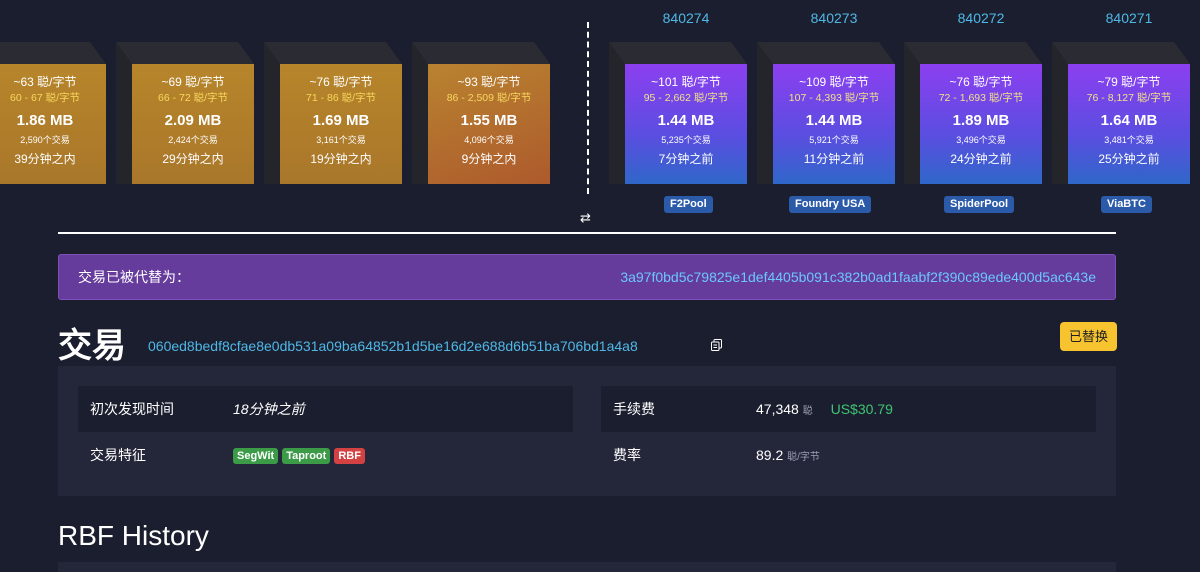 The width and height of the screenshot is (1200, 572). Describe the element at coordinates (1126, 204) in the screenshot. I see `mining-pool-badge: ViaBTC` at that location.